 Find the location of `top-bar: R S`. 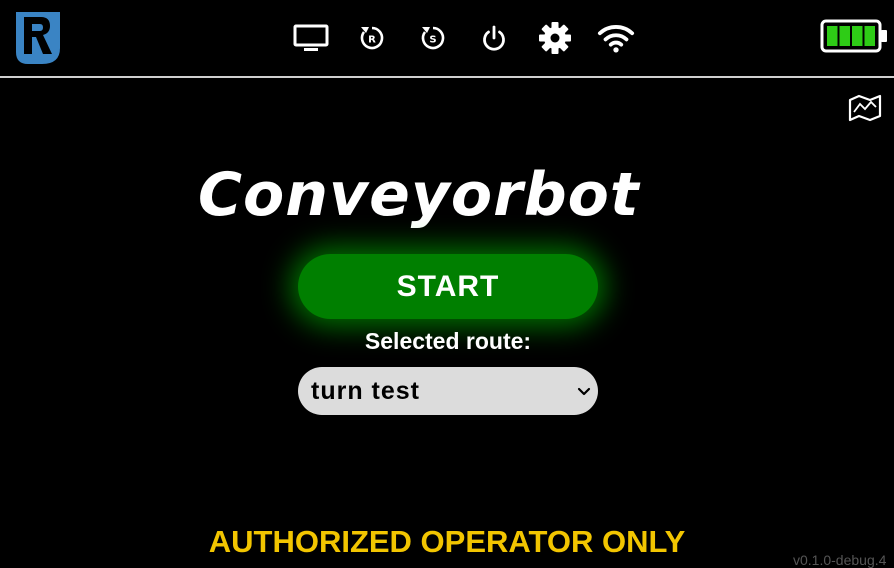

top-bar: R S is located at coordinates (447, 39).